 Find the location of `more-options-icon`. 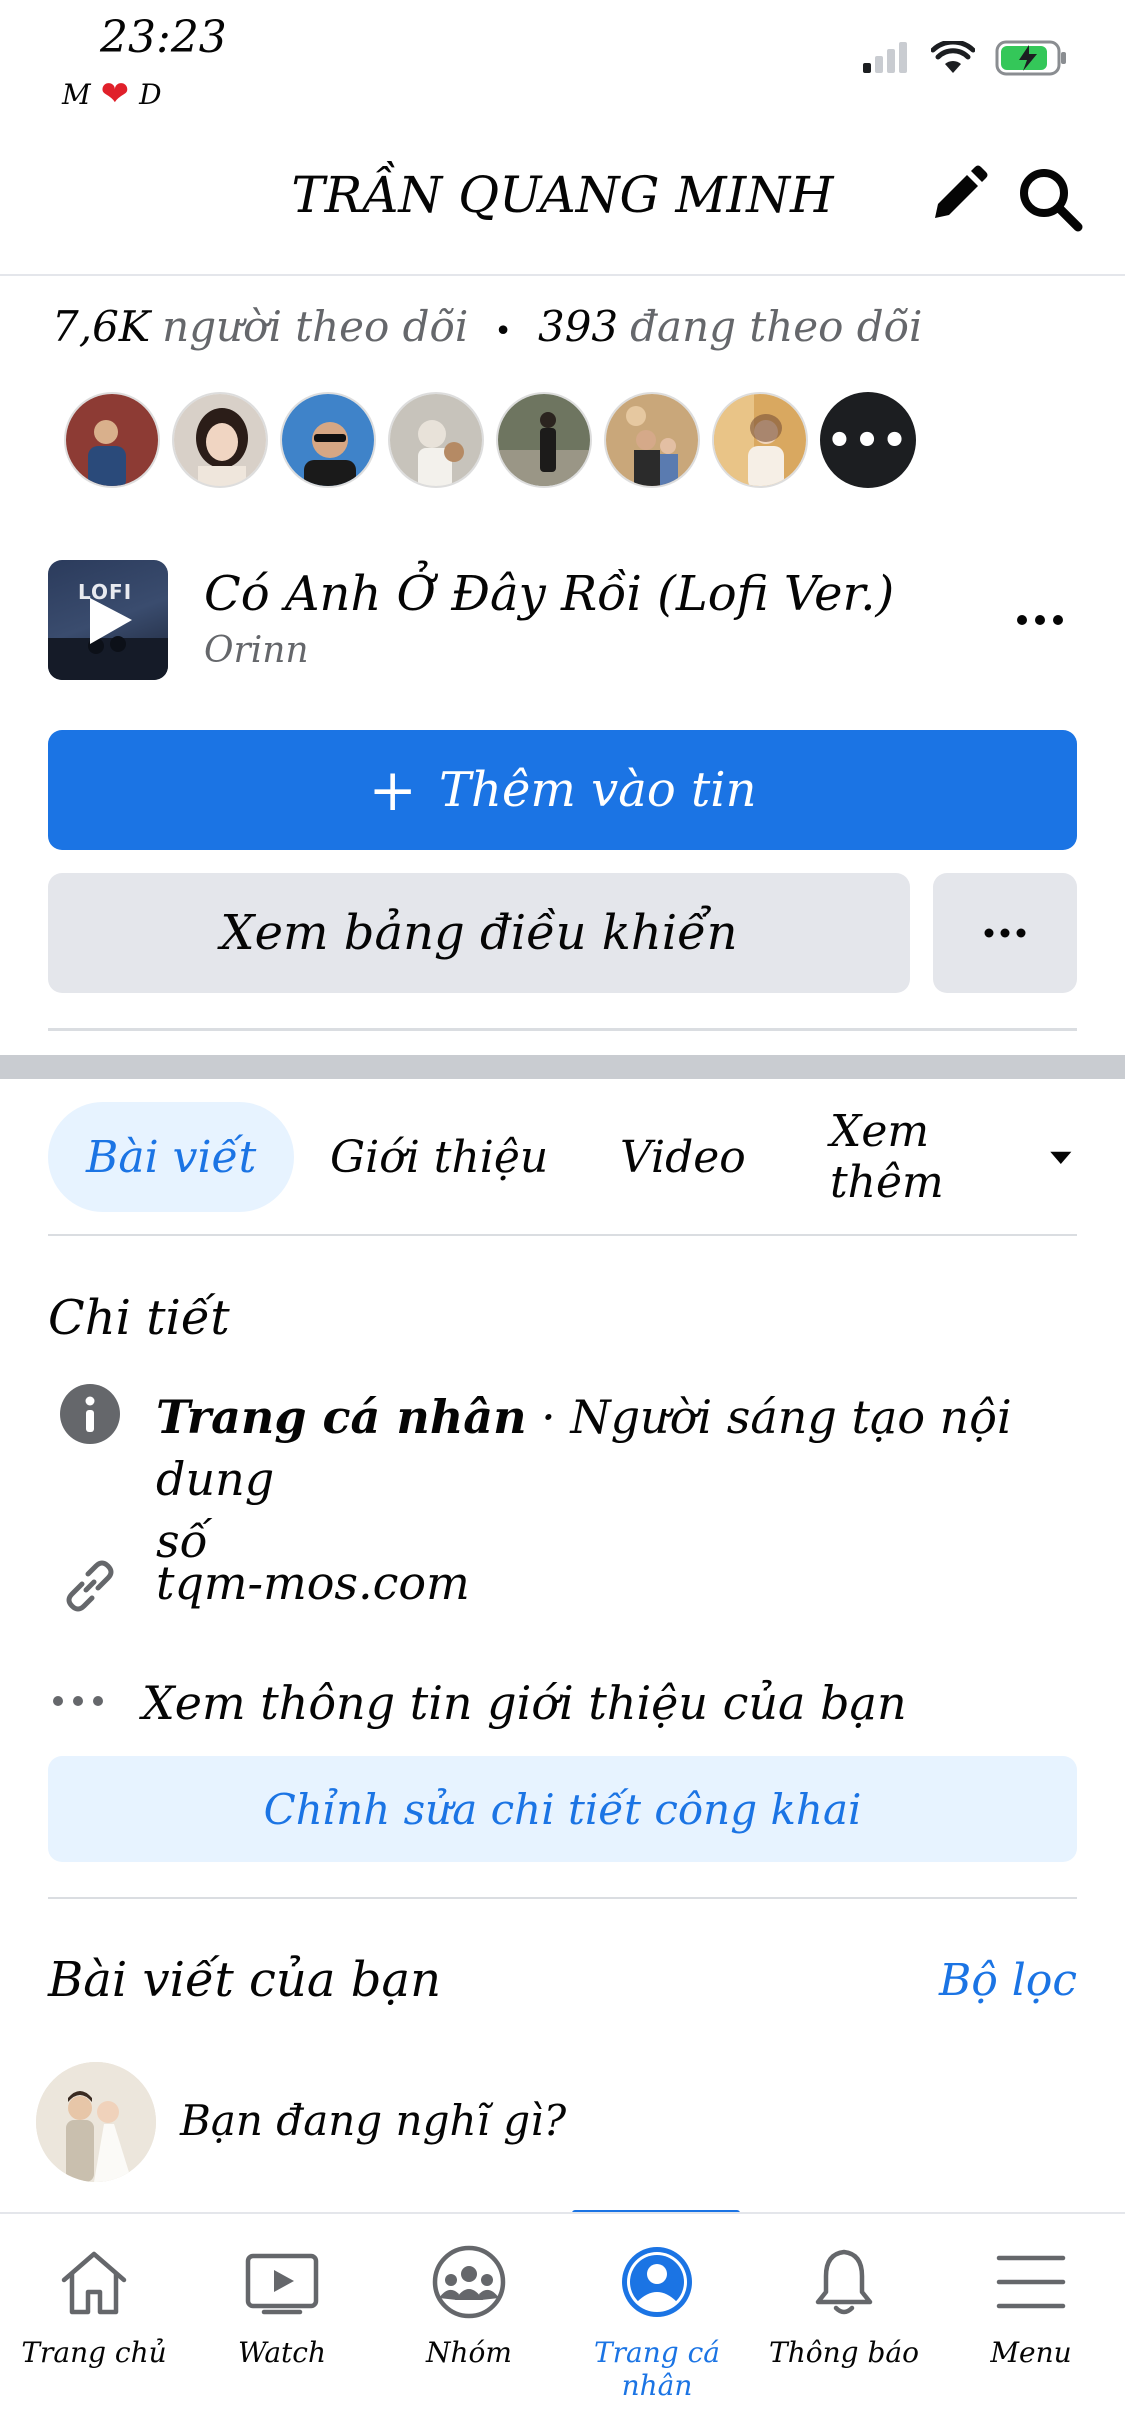

more-options-icon is located at coordinates (1040, 620).